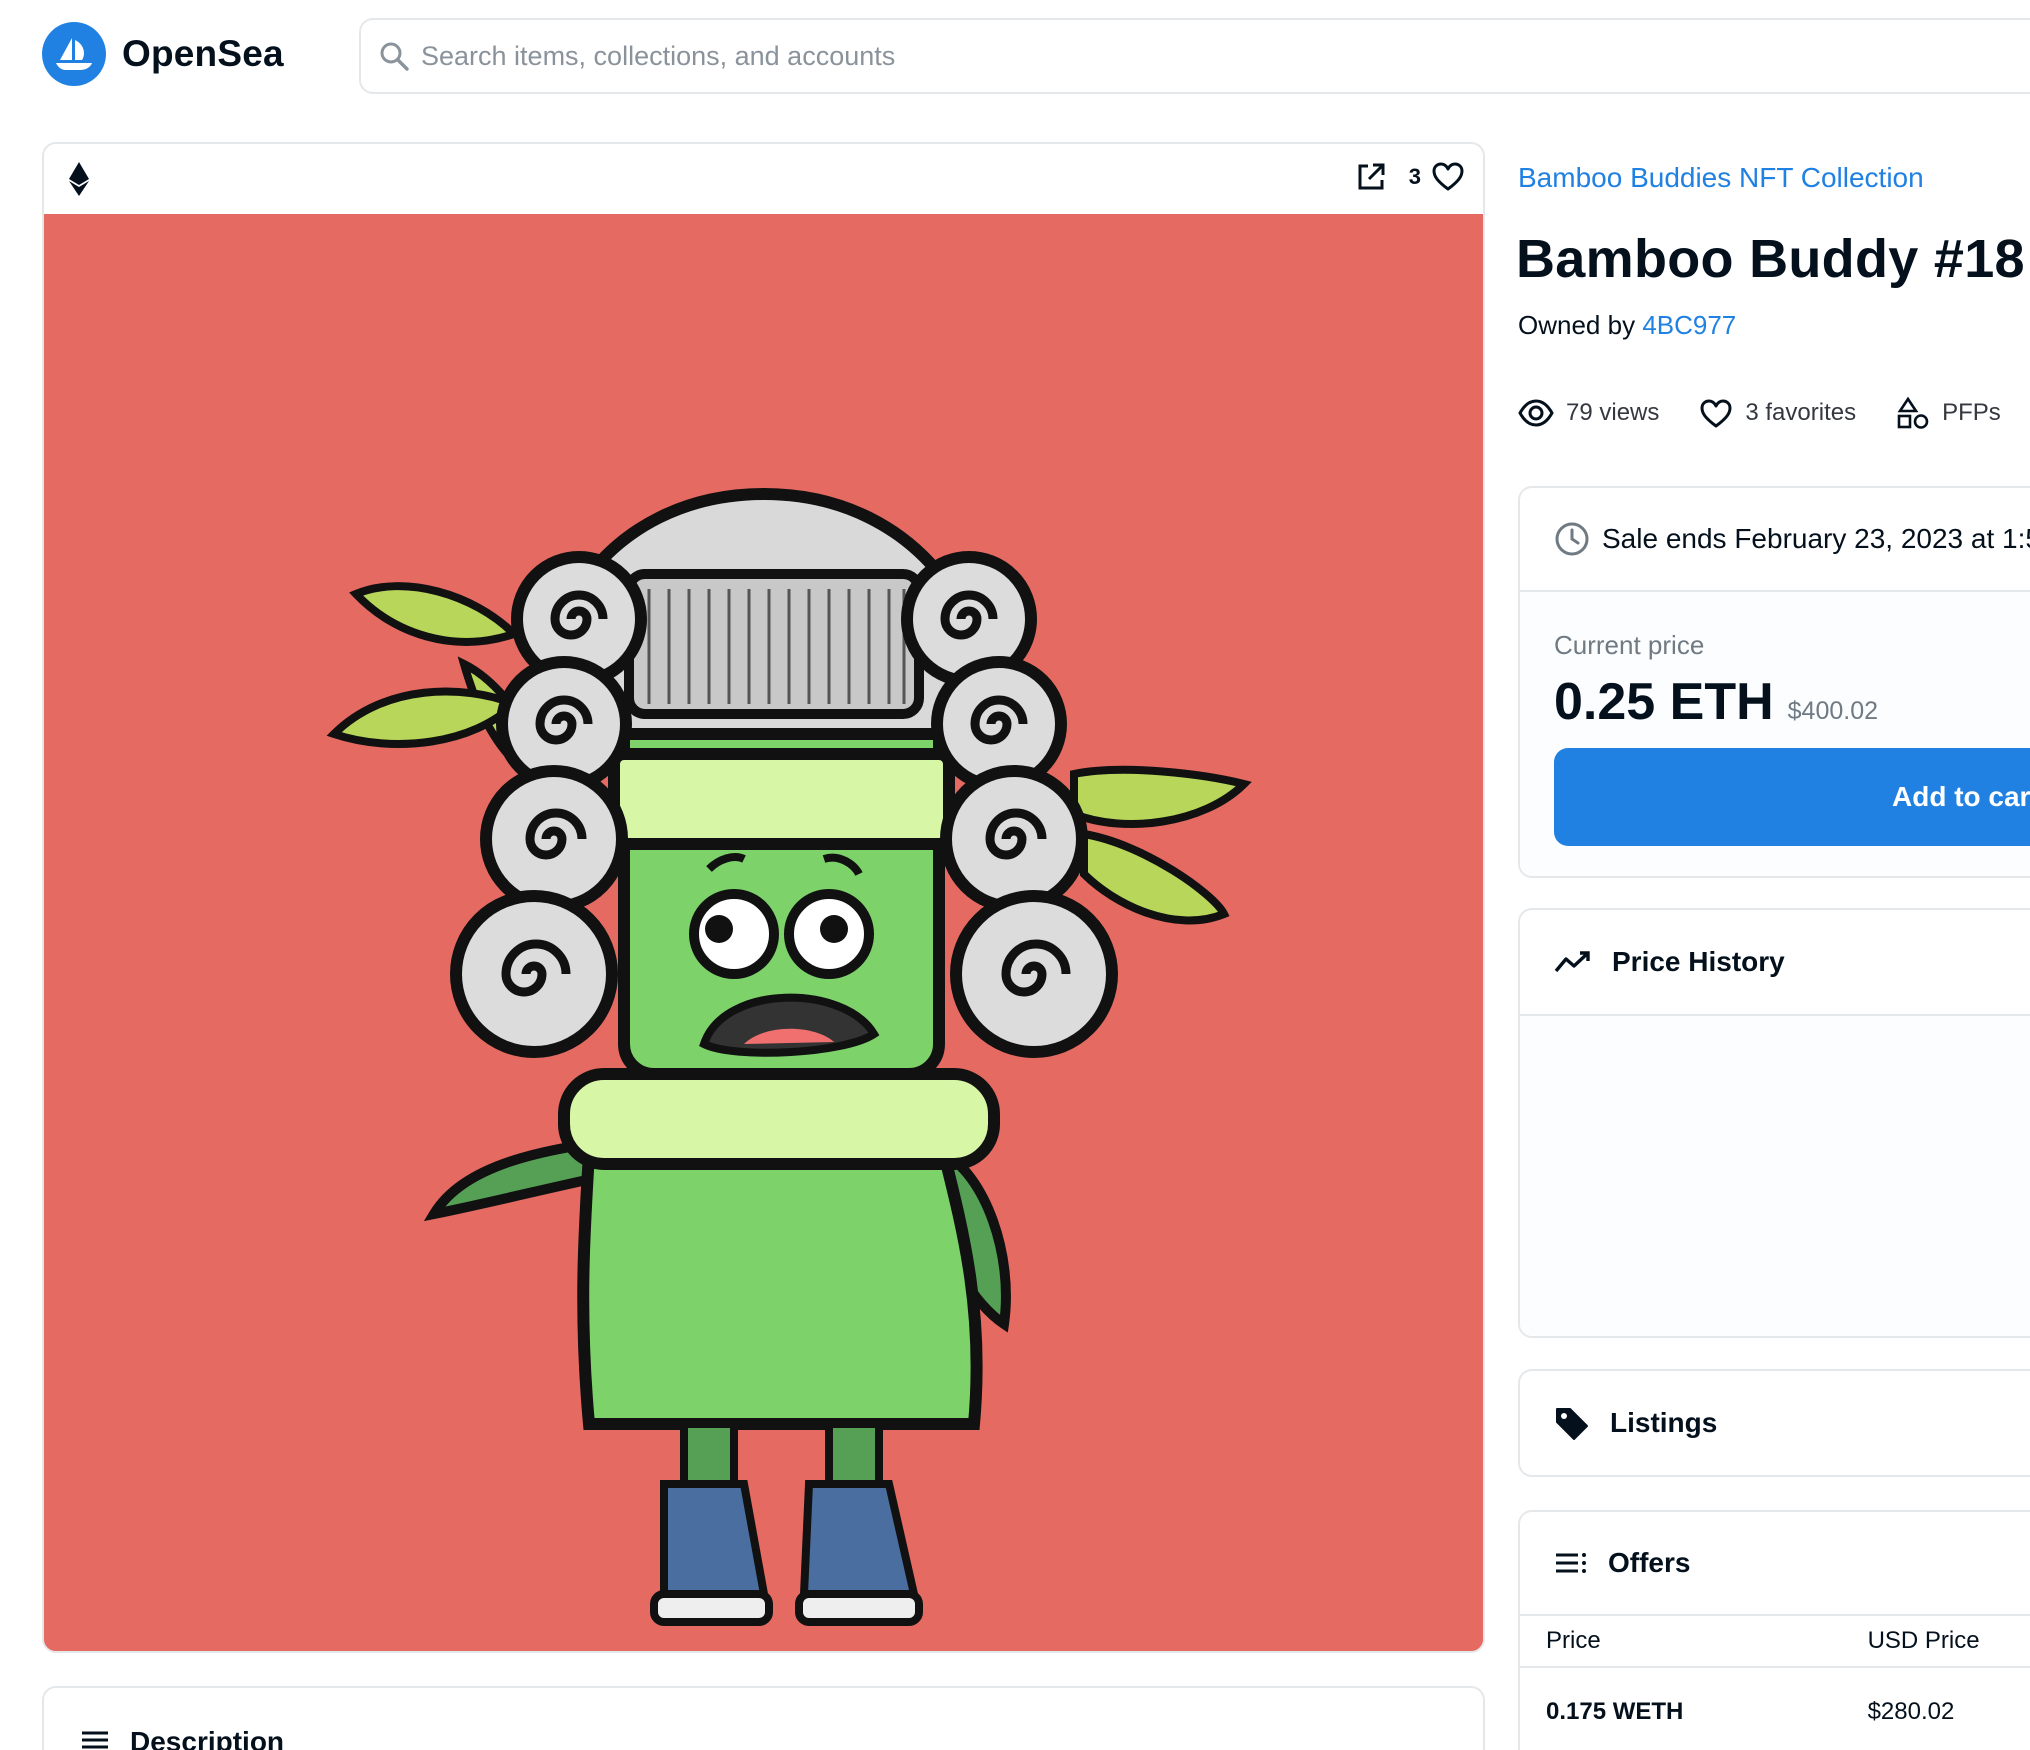 The image size is (2030, 1750). Describe the element at coordinates (1775, 1709) in the screenshot. I see `table-row: 0.175 WETH $280.02` at that location.